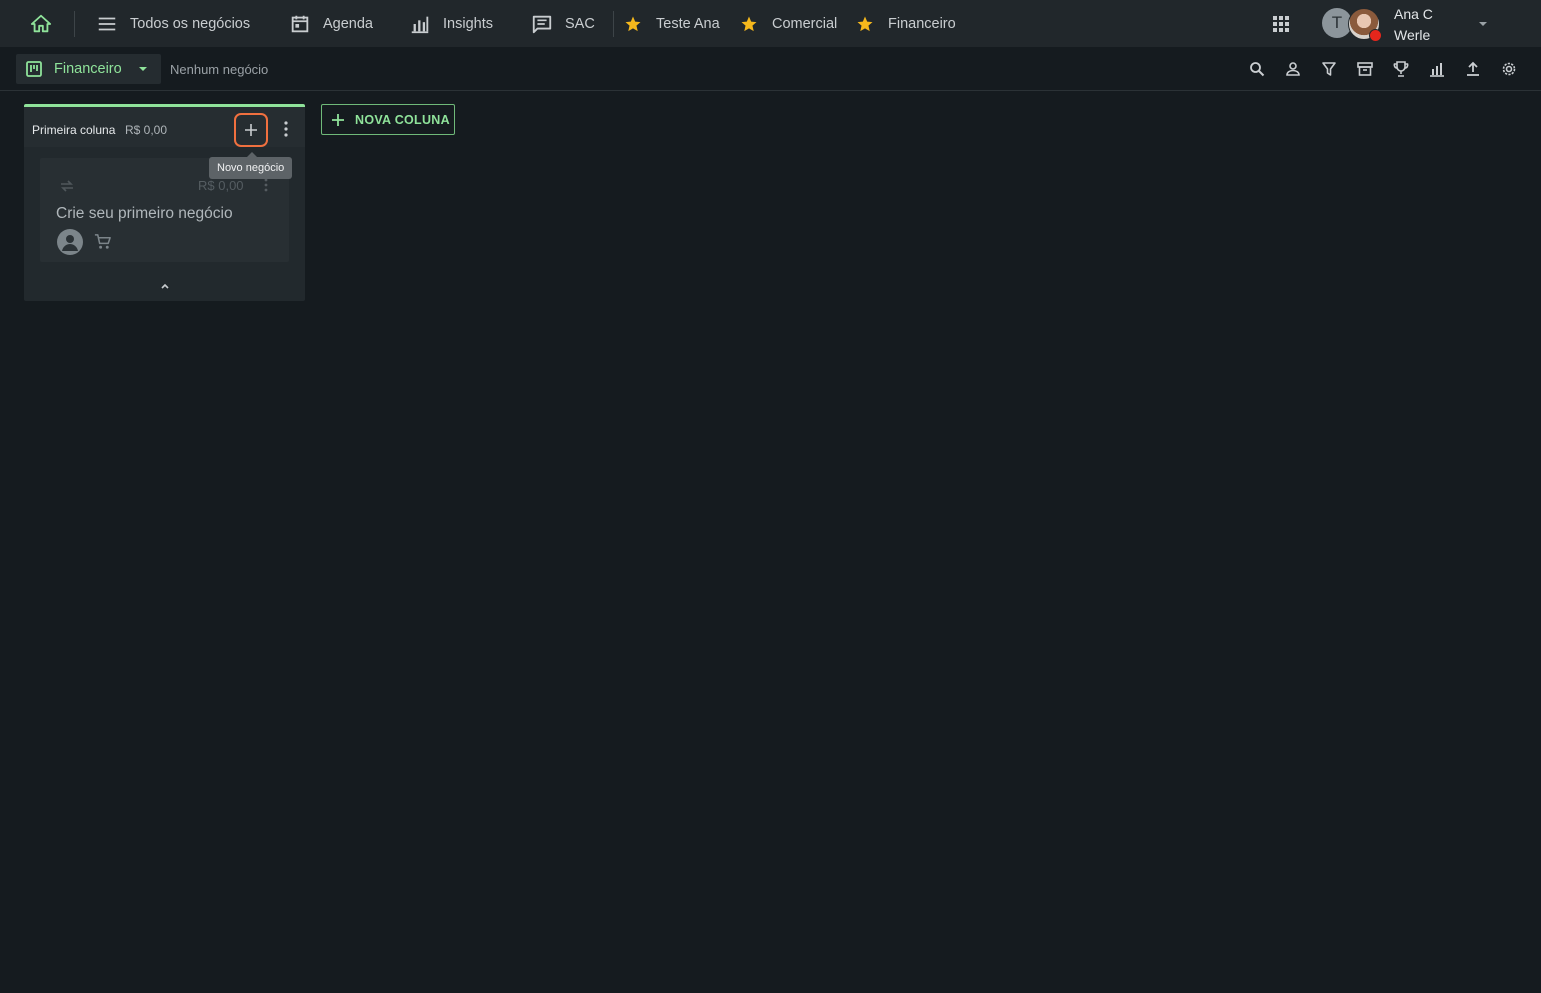  Describe the element at coordinates (1293, 69) in the screenshot. I see `person-icon` at that location.